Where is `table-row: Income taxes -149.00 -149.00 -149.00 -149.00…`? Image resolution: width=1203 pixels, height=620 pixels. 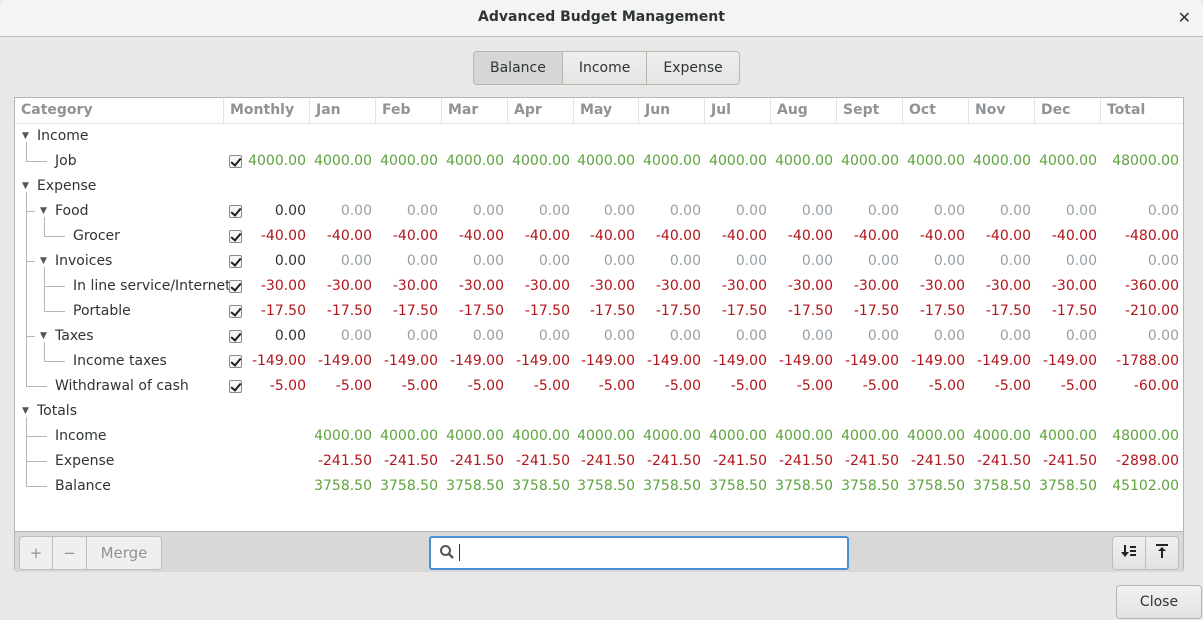
table-row: Income taxes -149.00 -149.00 -149.00 -149.00… is located at coordinates (599, 361).